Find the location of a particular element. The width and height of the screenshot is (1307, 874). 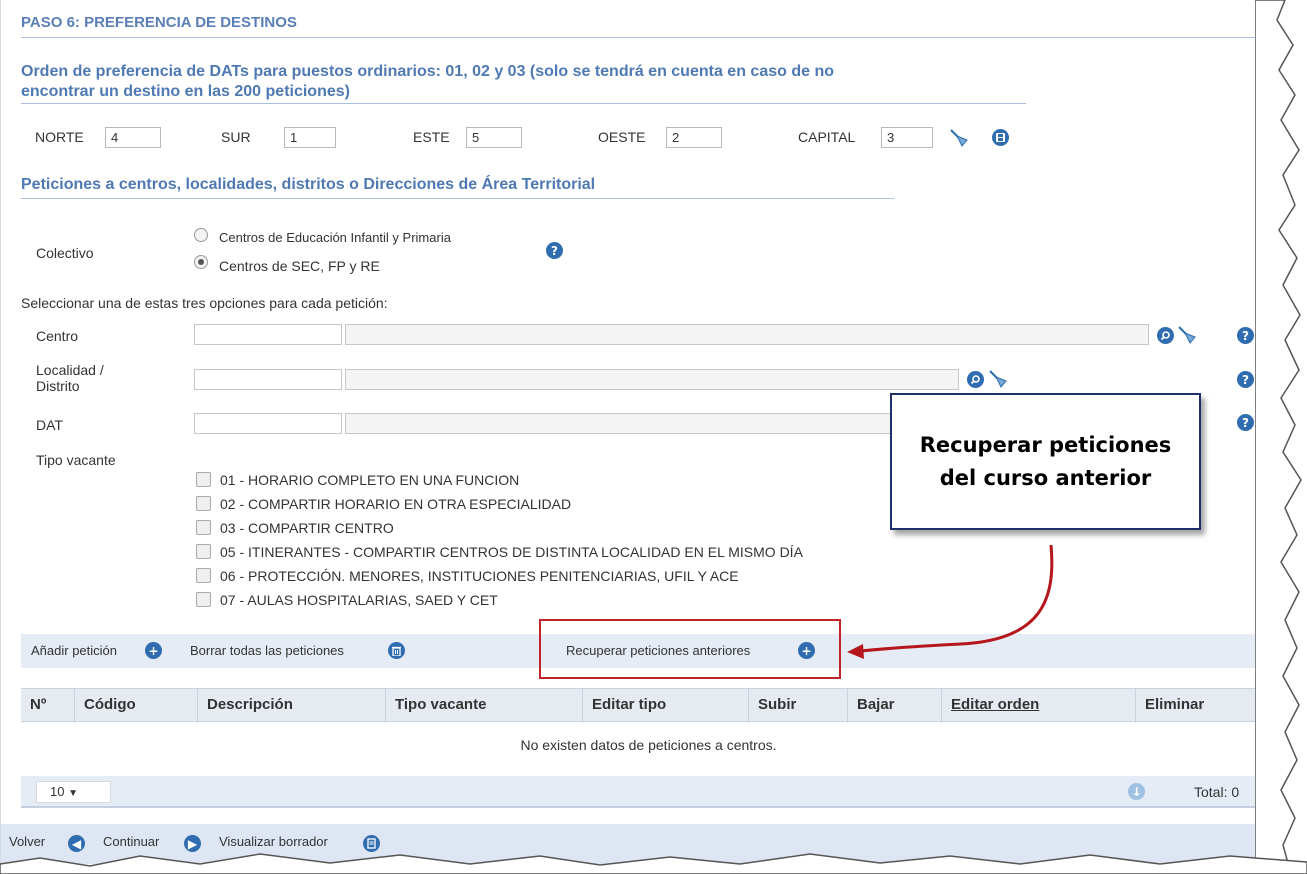

step-title: PASO 6: PREFERENCIA DE DESTINOS is located at coordinates (159, 22).